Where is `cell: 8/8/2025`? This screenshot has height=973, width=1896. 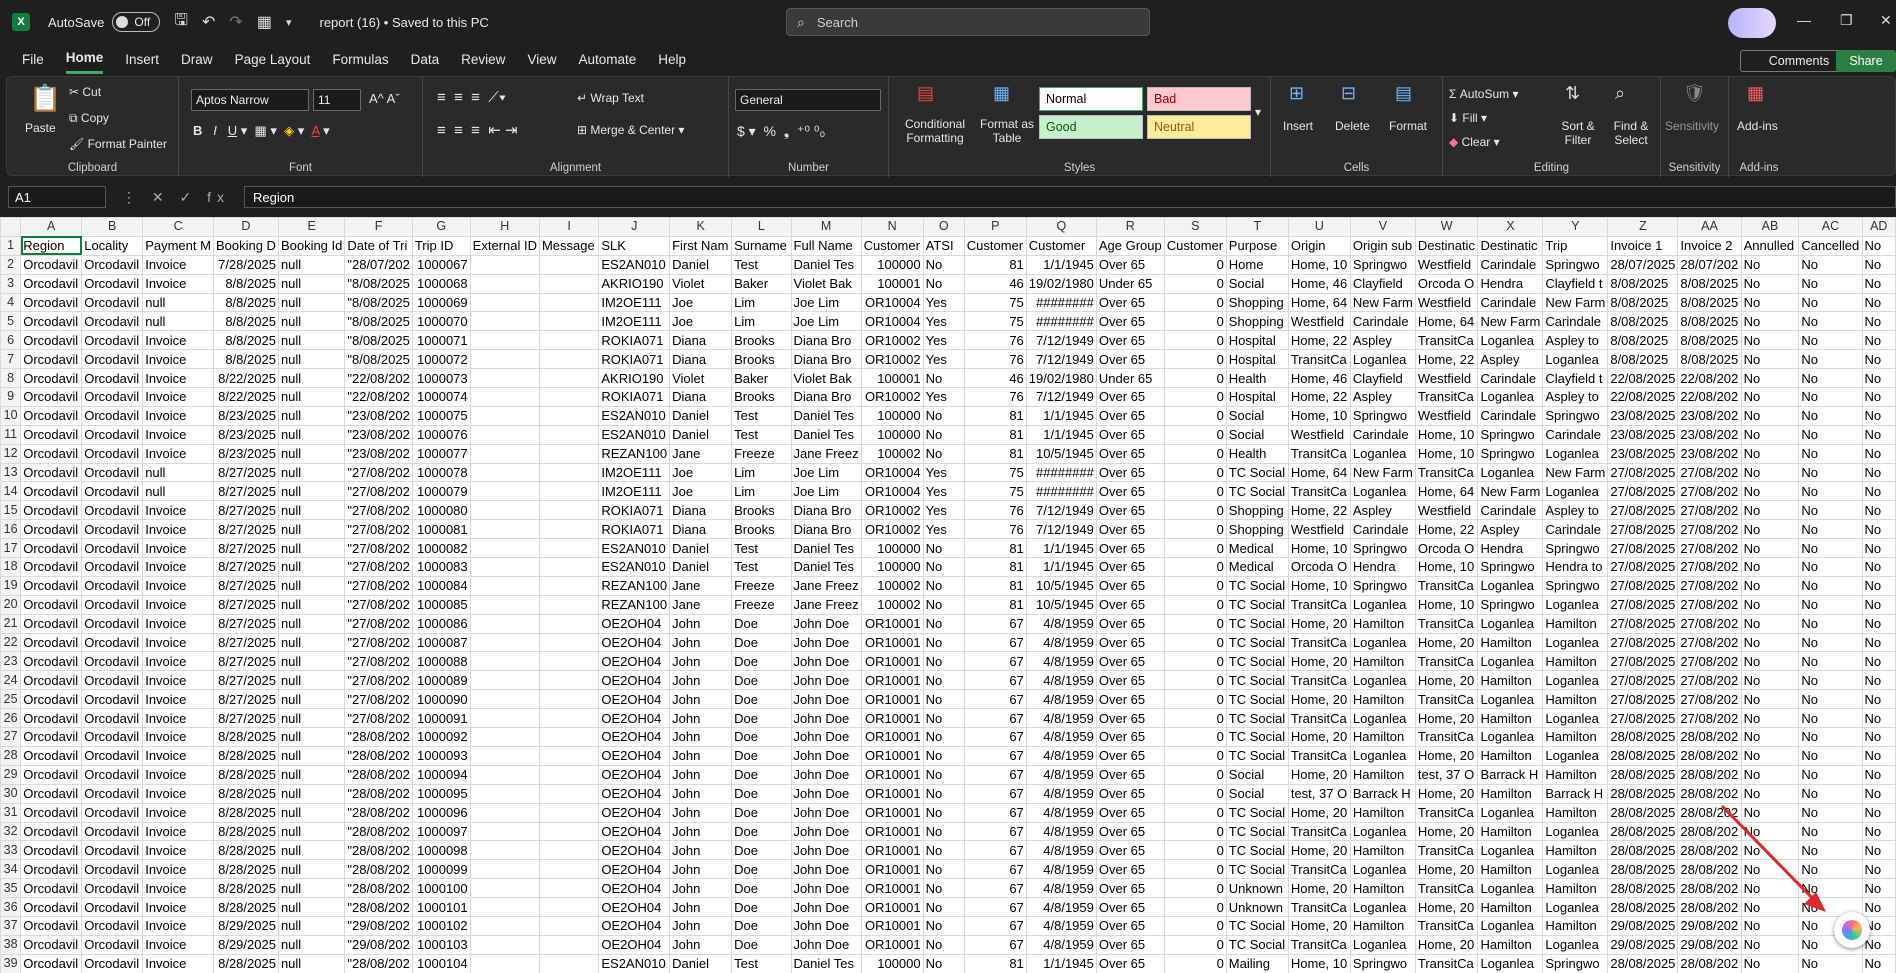
cell: 8/8/2025 is located at coordinates (245, 359).